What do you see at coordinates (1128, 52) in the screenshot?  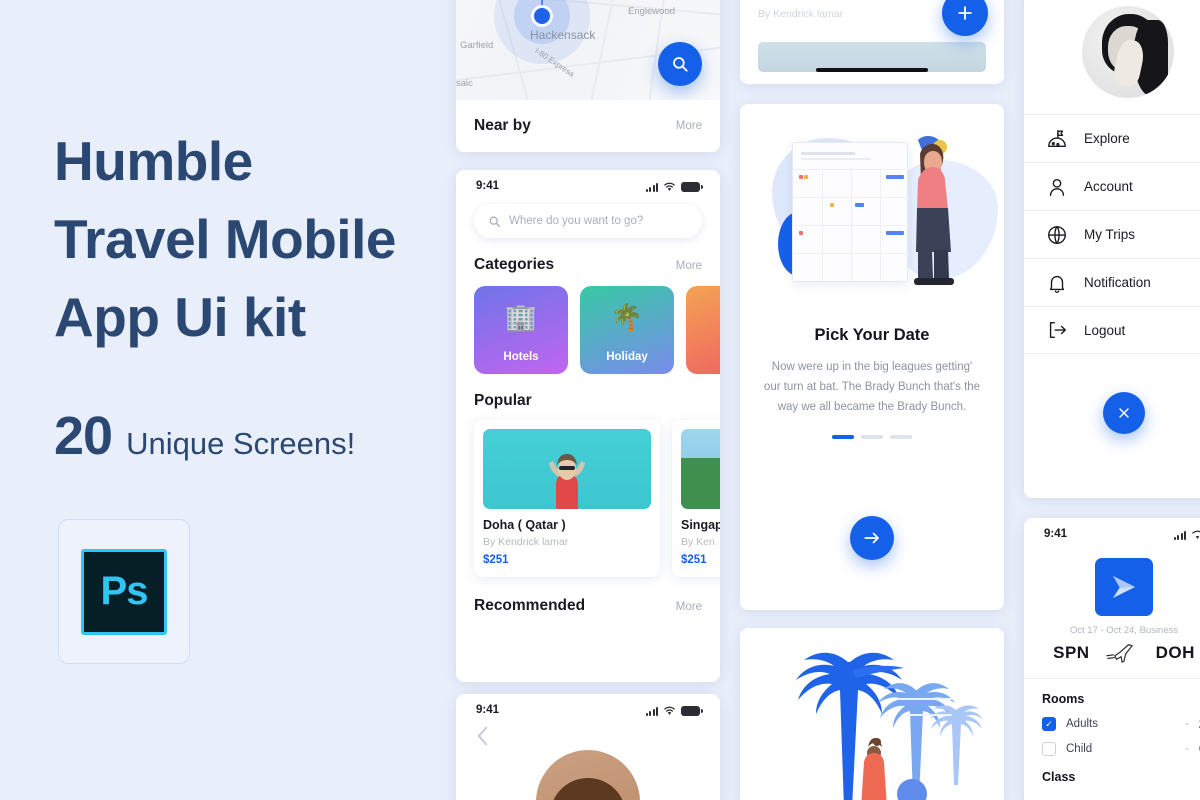 I see `avatar` at bounding box center [1128, 52].